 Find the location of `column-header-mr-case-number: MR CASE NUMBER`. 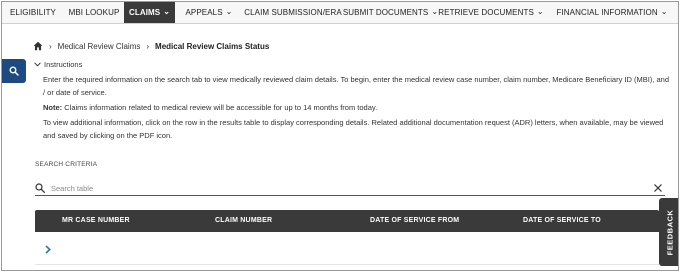

column-header-mr-case-number: MR CASE NUMBER is located at coordinates (96, 221).